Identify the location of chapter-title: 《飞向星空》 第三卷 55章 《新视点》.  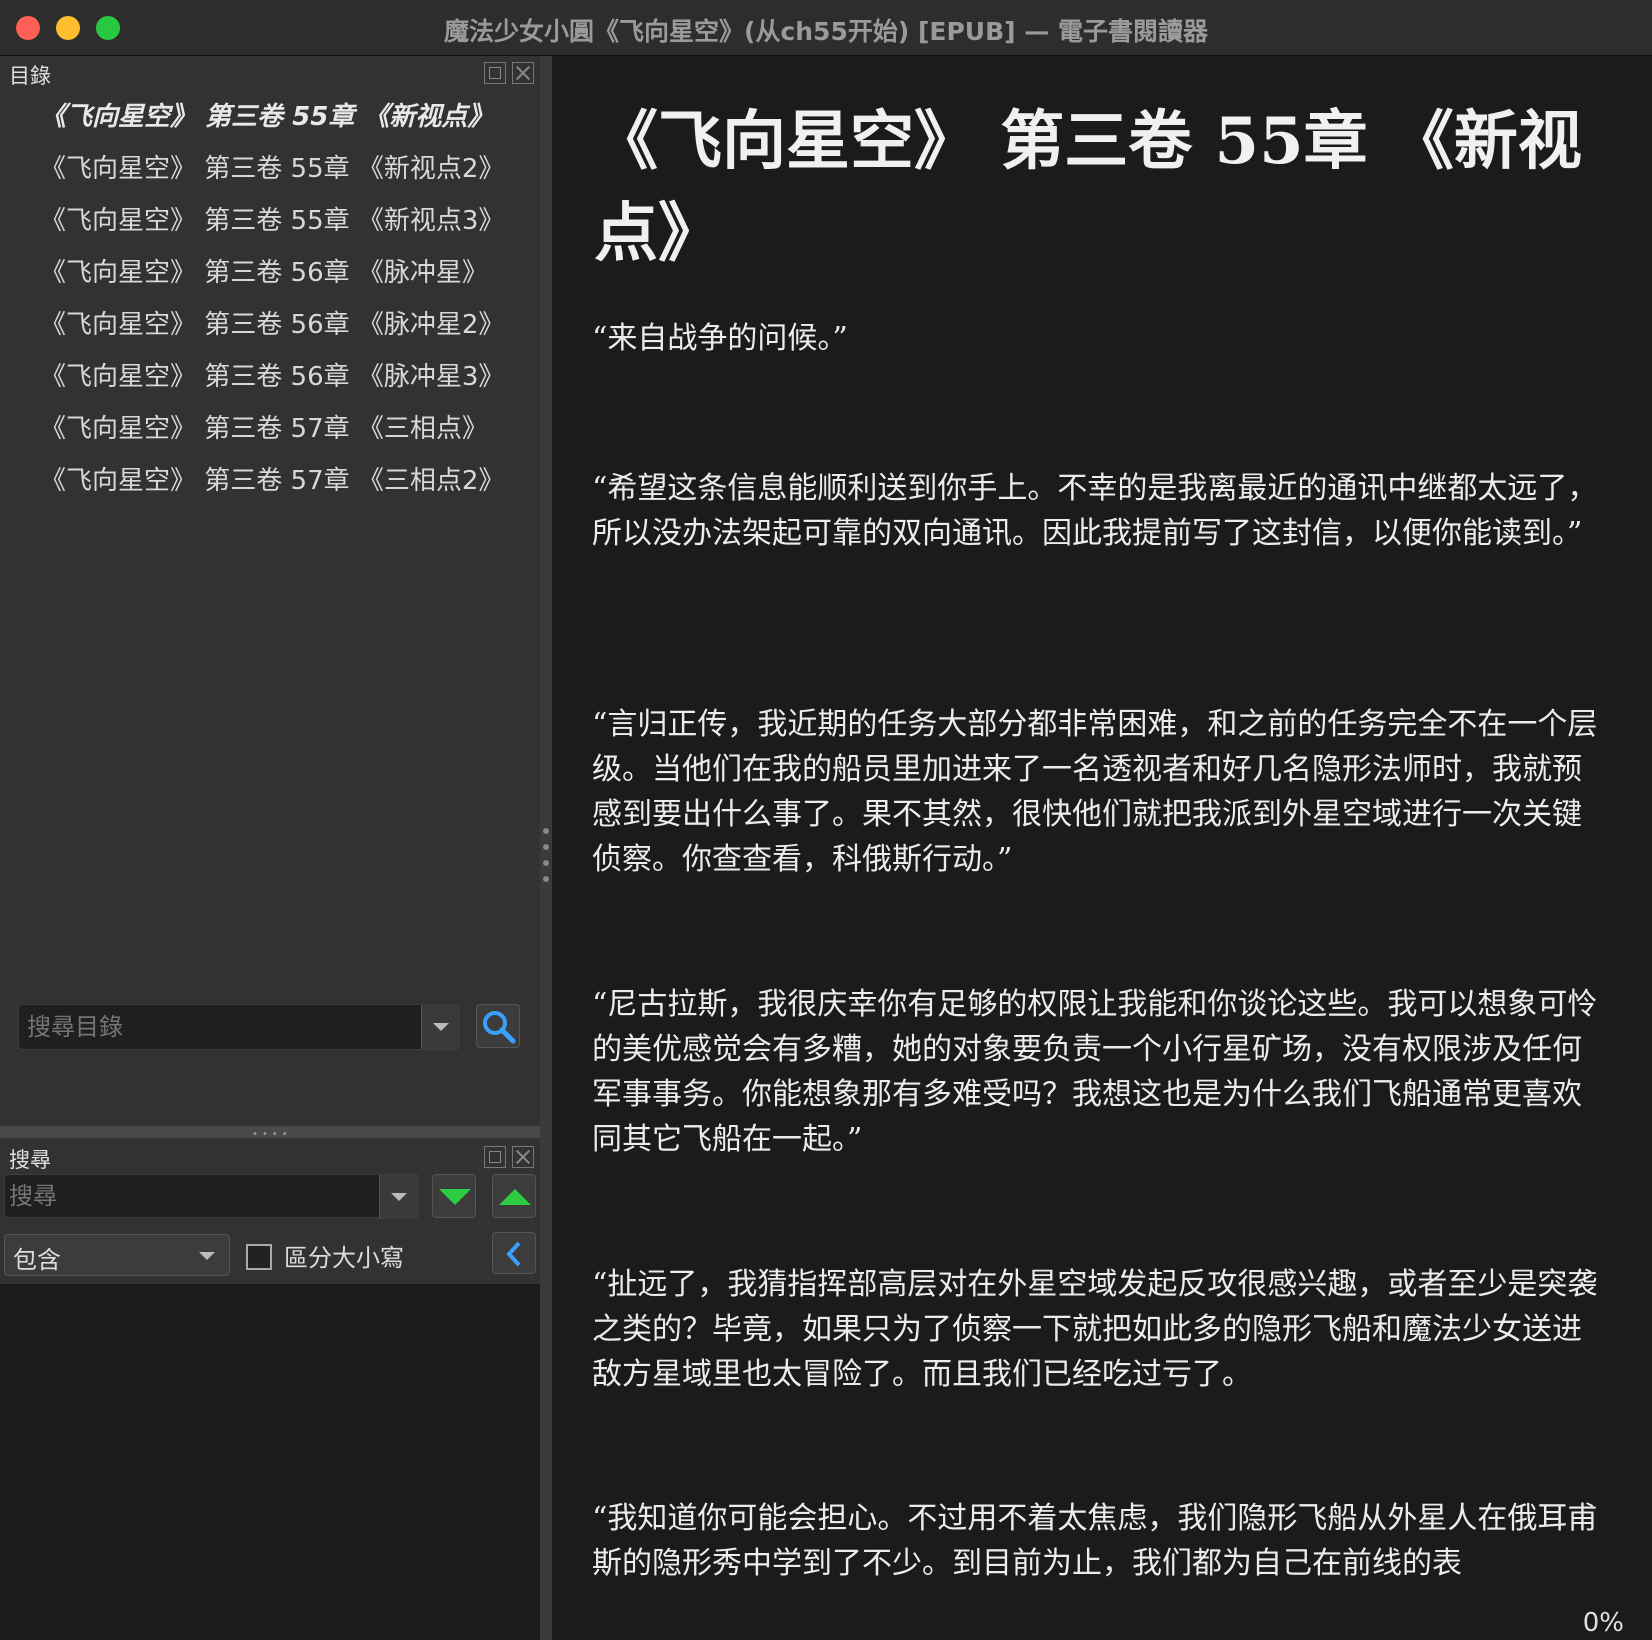
(1088, 187).